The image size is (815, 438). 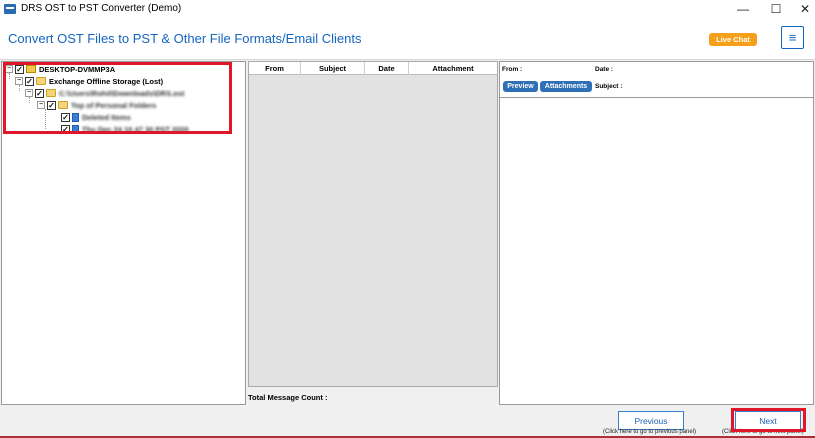 I want to click on attachments-tab: Attachments, so click(x=566, y=86).